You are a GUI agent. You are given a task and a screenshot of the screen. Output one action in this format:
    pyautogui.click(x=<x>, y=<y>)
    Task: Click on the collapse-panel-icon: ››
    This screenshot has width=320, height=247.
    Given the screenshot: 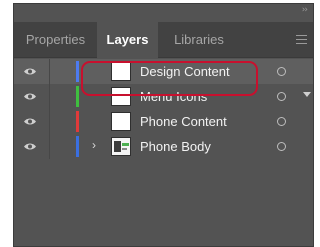 What is the action you would take?
    pyautogui.click(x=305, y=10)
    